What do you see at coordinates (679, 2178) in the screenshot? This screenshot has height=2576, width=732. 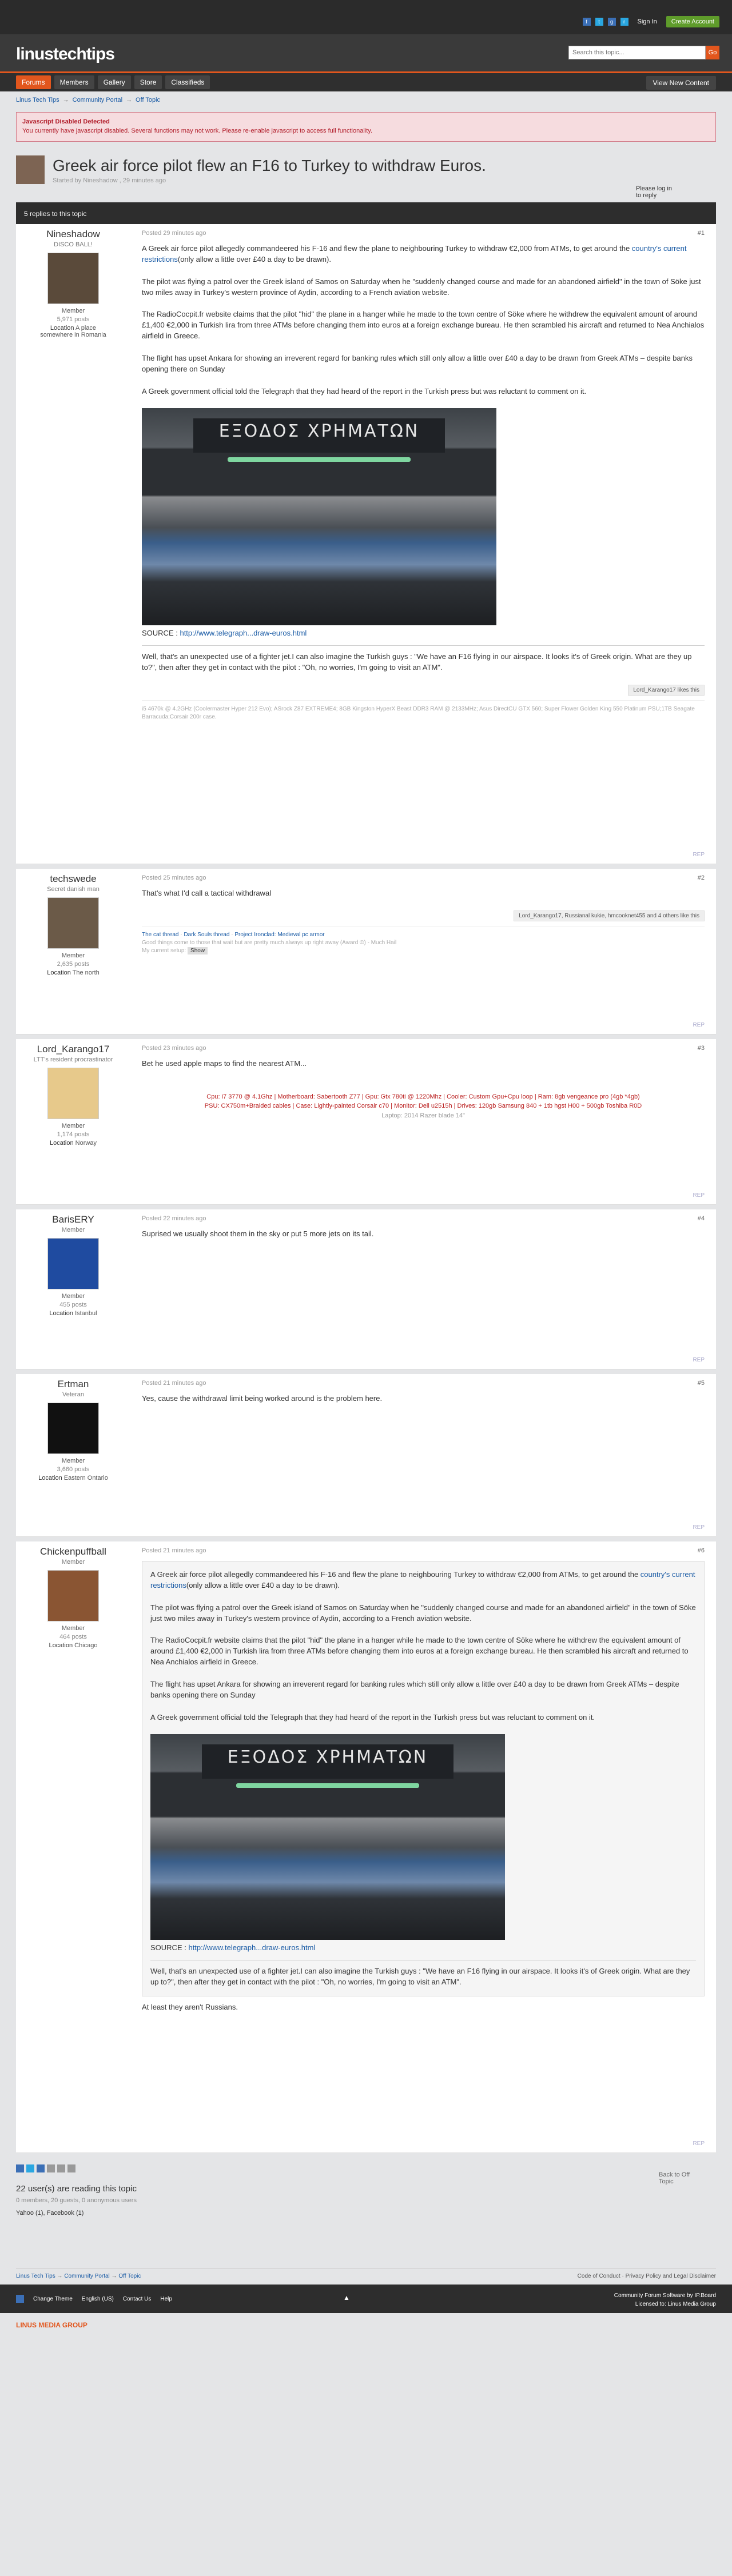 I see `back-to-offtopic-link: Back to Off Topic` at bounding box center [679, 2178].